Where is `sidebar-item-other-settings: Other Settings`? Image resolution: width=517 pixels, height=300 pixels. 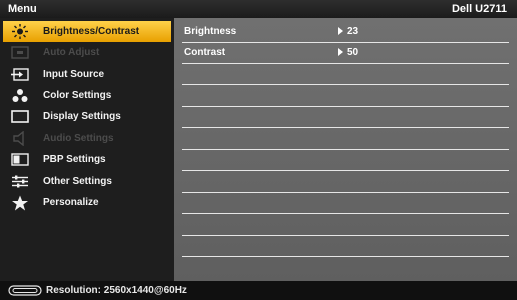 sidebar-item-other-settings: Other Settings is located at coordinates (87, 181).